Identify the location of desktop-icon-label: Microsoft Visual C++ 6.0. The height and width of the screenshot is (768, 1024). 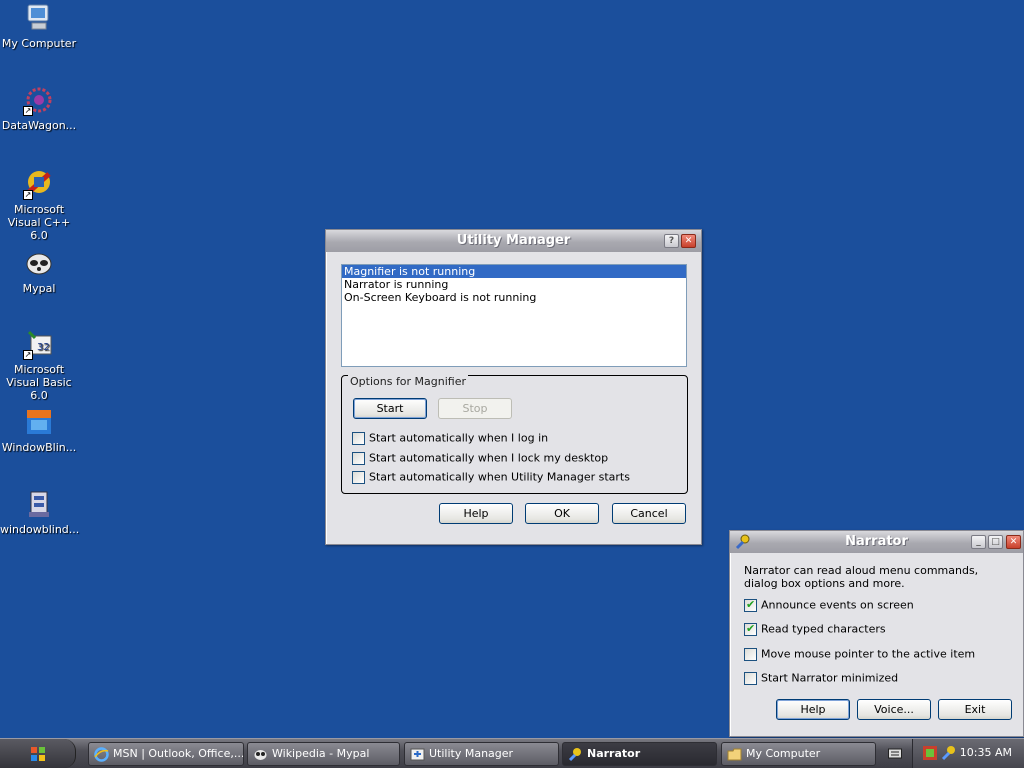
(39, 222).